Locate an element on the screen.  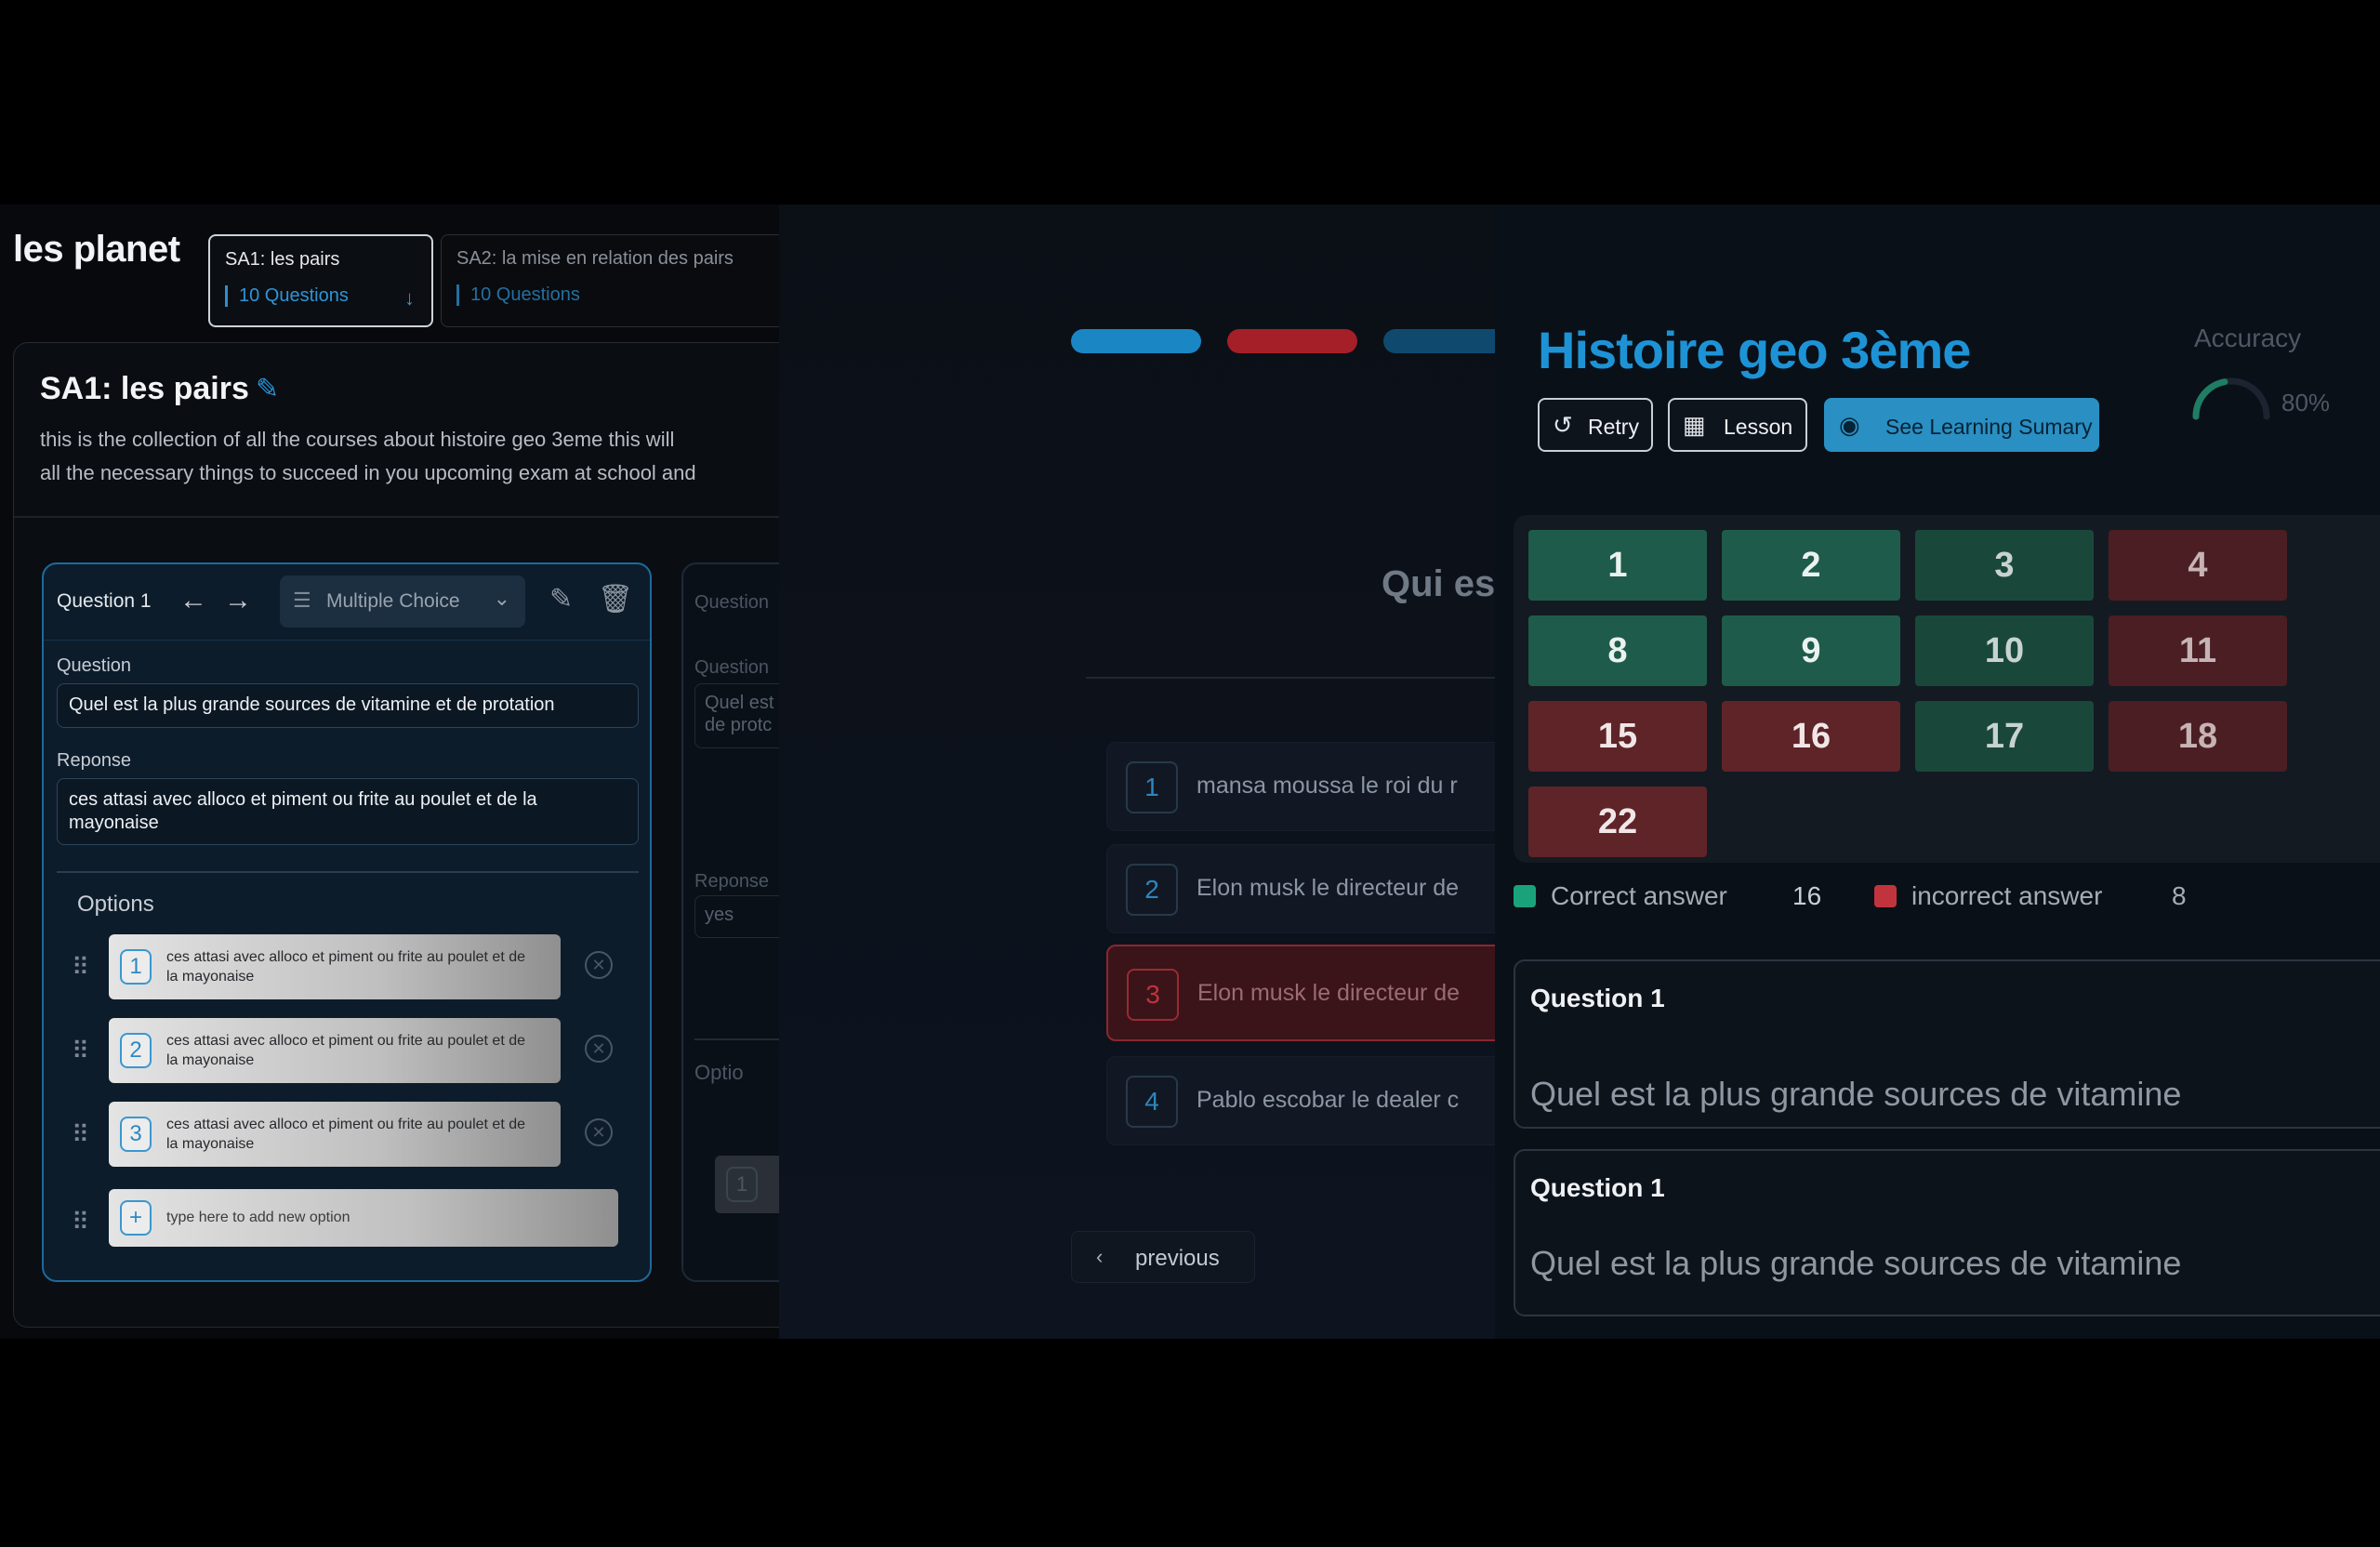
answer-option: 4 Pablo escobar le dealer c is located at coordinates (1300, 1100).